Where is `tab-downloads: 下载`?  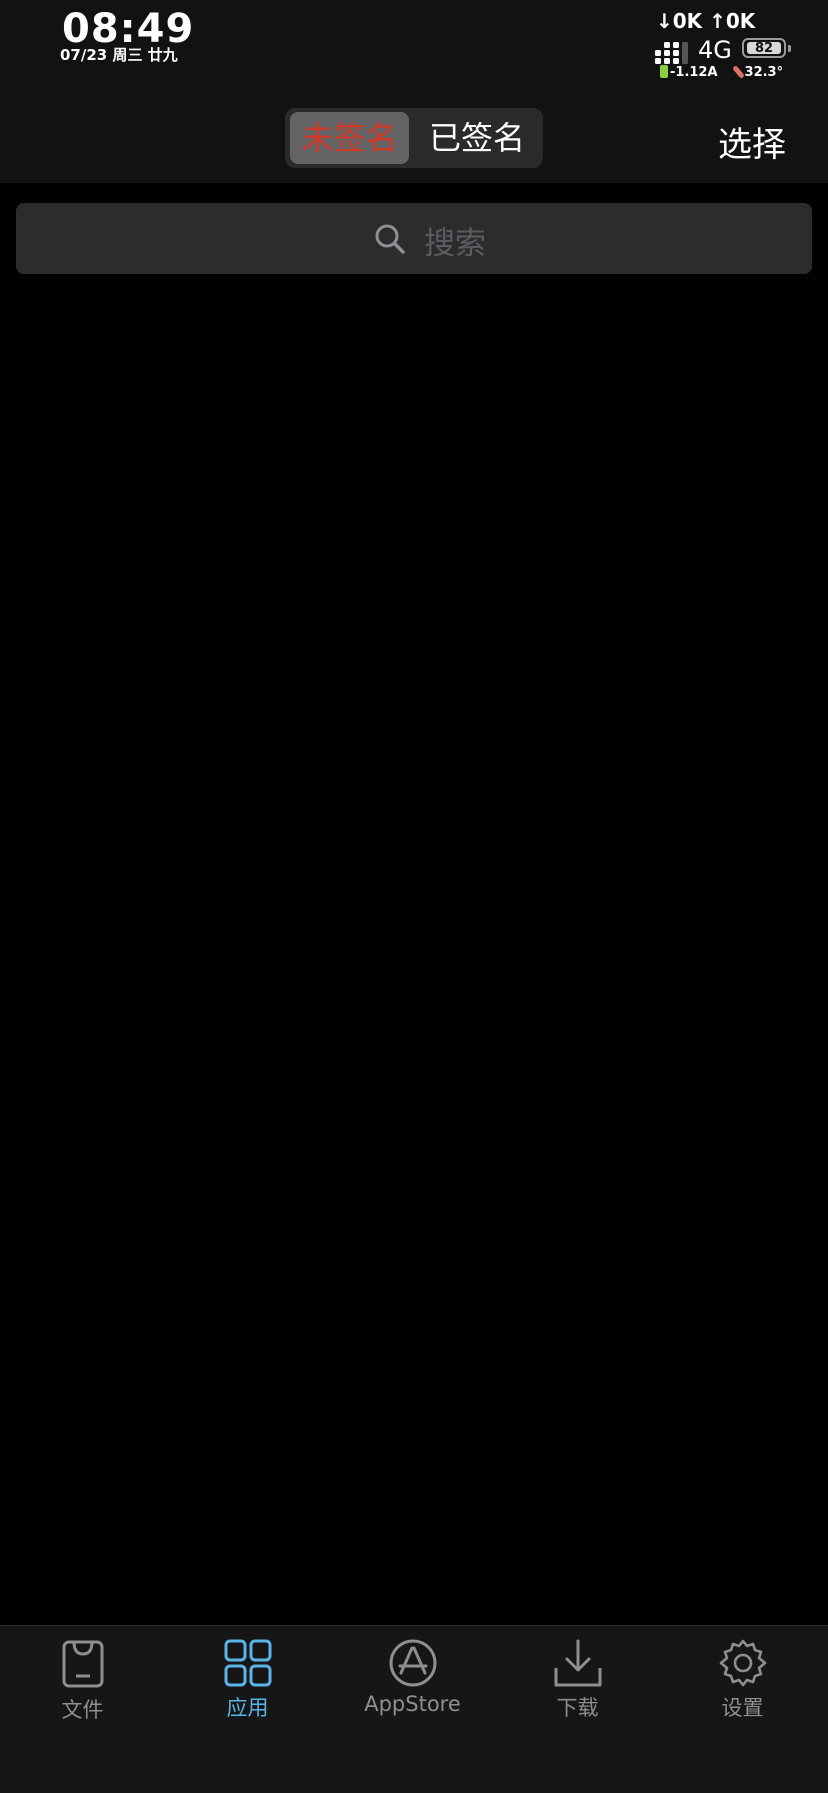 tab-downloads: 下载 is located at coordinates (577, 1693).